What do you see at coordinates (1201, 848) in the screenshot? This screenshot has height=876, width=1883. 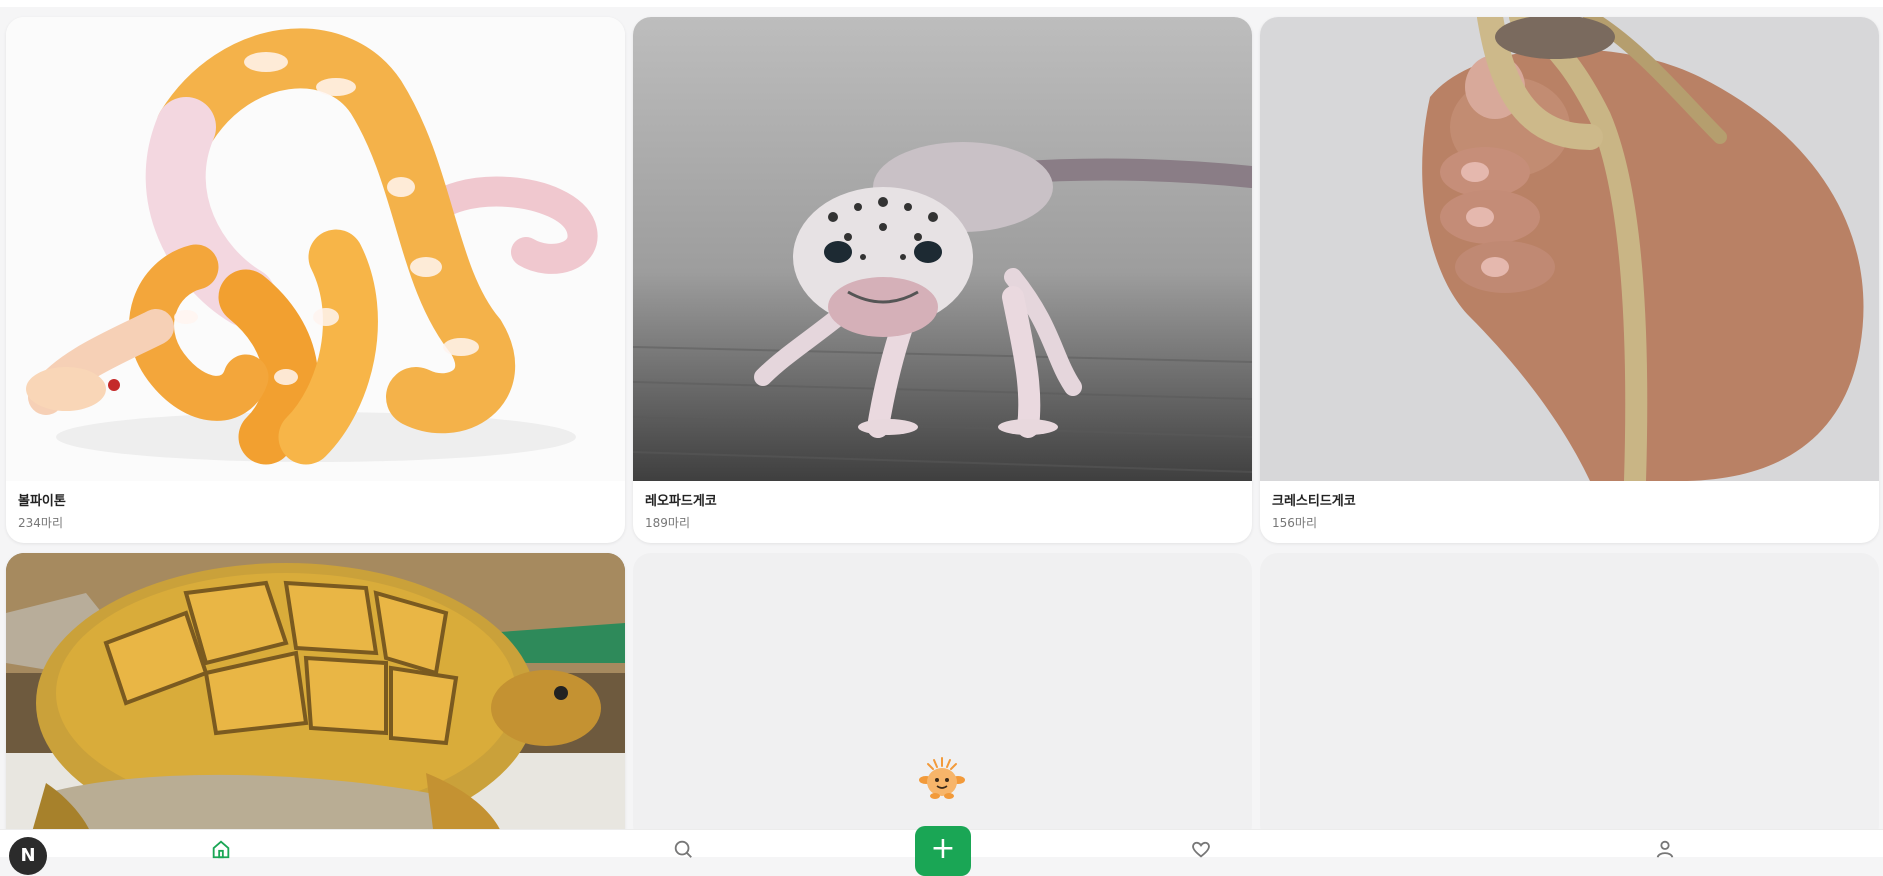 I see `heart-icon` at bounding box center [1201, 848].